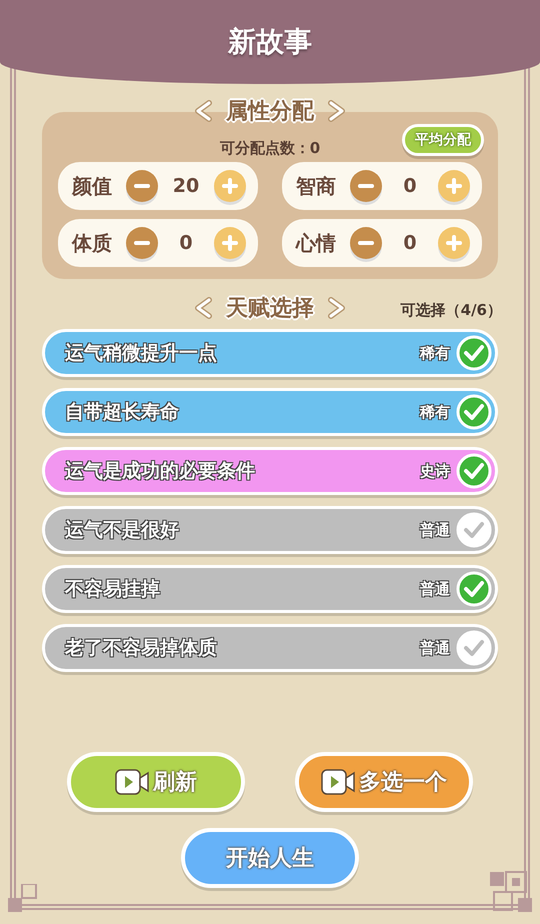 The image size is (540, 924). I want to click on attribute-label: 颜值, so click(92, 186).